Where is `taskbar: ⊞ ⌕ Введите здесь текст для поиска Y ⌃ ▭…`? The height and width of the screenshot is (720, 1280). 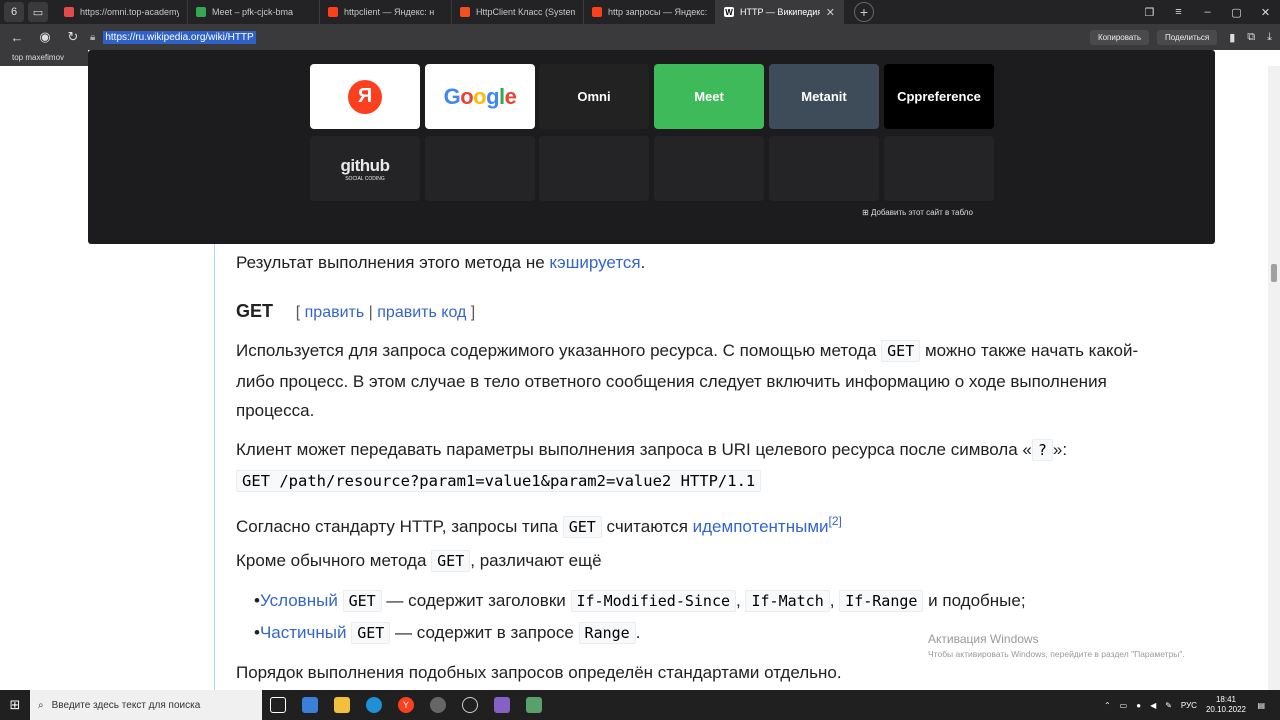 taskbar: ⊞ ⌕ Введите здесь текст для поиска Y ⌃ ▭… is located at coordinates (640, 705).